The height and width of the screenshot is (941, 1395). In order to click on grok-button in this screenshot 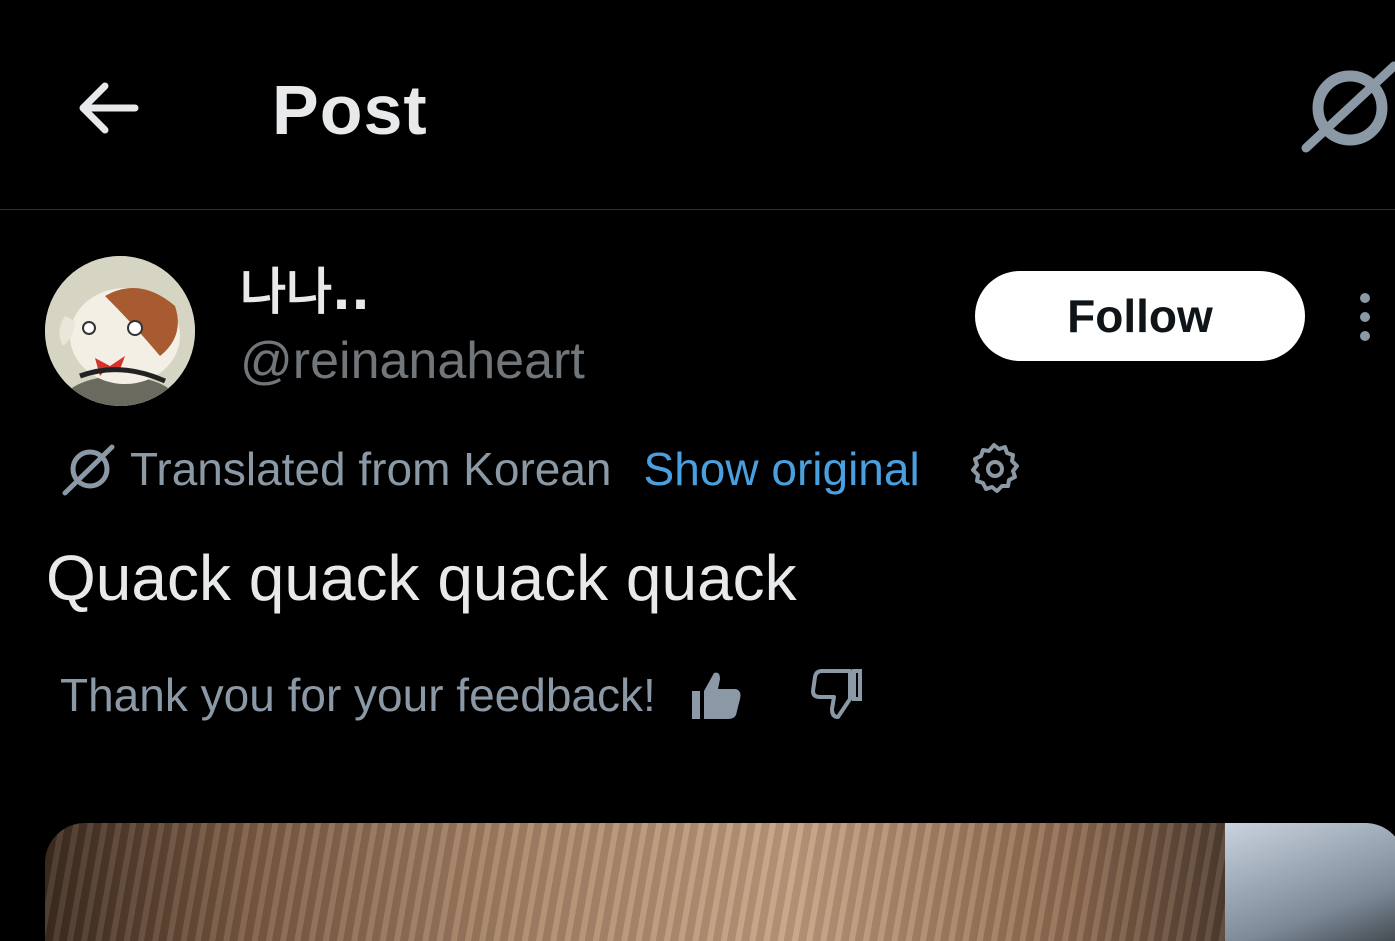, I will do `click(1347, 107)`.